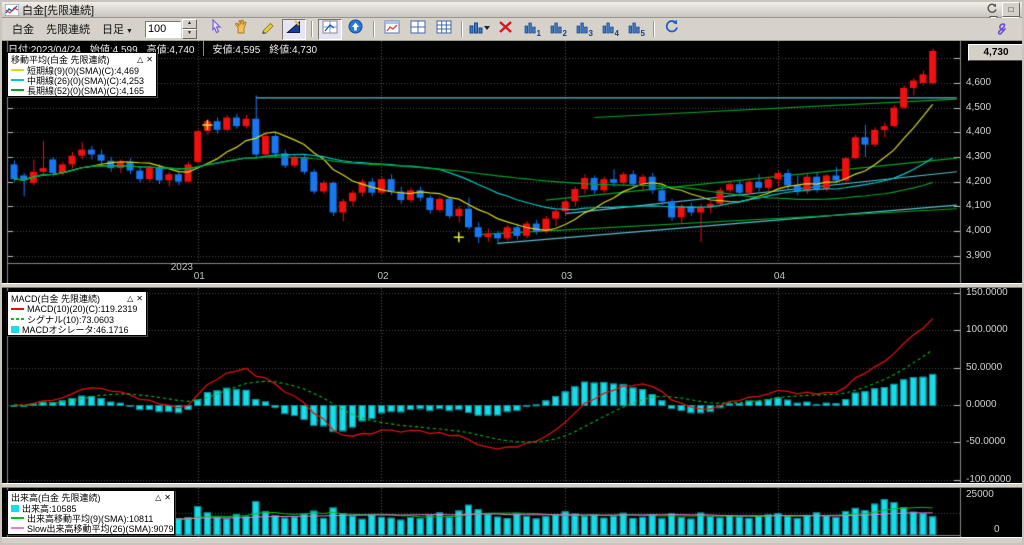  I want to click on pan-hand-button, so click(242, 29).